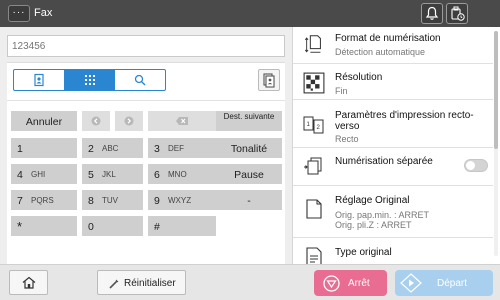 Image resolution: width=500 pixels, height=300 pixels. I want to click on tab-keypad, so click(90, 80).